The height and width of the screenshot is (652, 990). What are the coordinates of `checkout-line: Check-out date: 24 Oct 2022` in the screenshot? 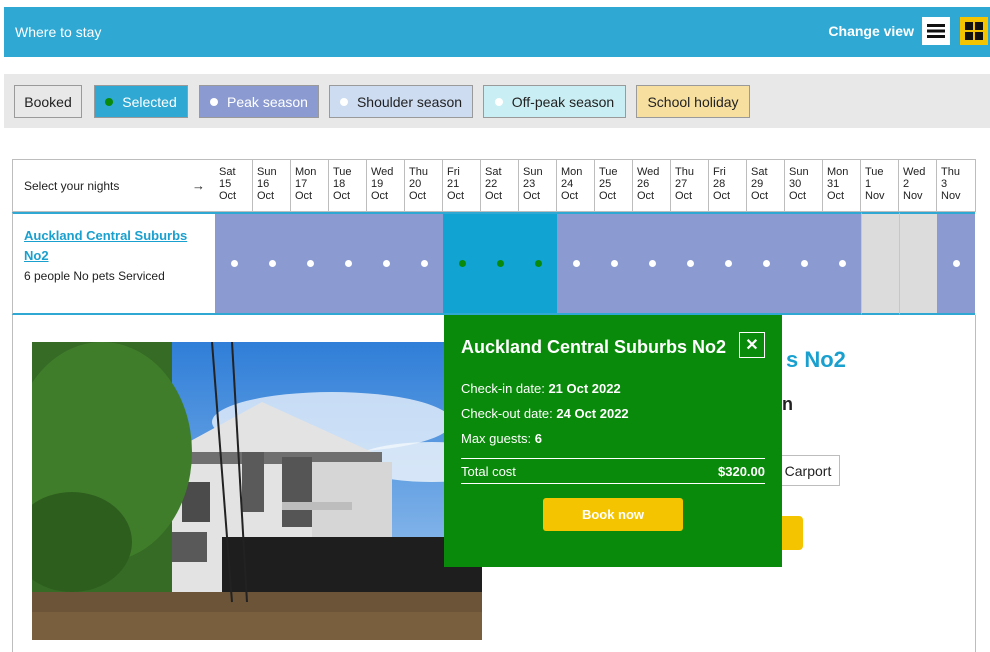 It's located at (545, 413).